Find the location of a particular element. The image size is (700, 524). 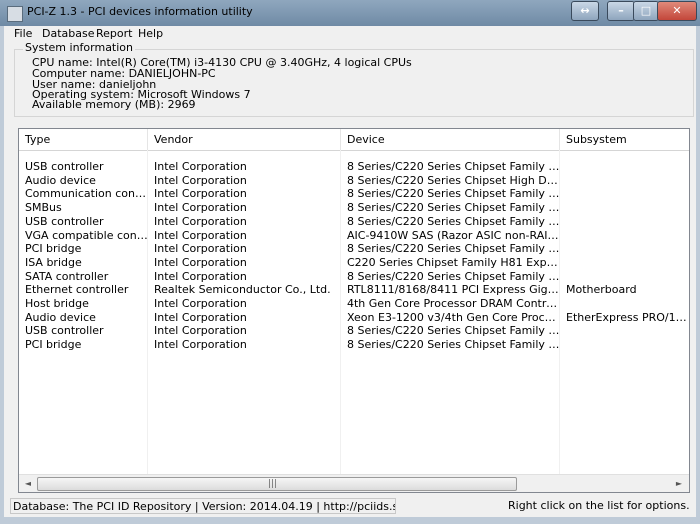

group-title: System information is located at coordinates (79, 47).